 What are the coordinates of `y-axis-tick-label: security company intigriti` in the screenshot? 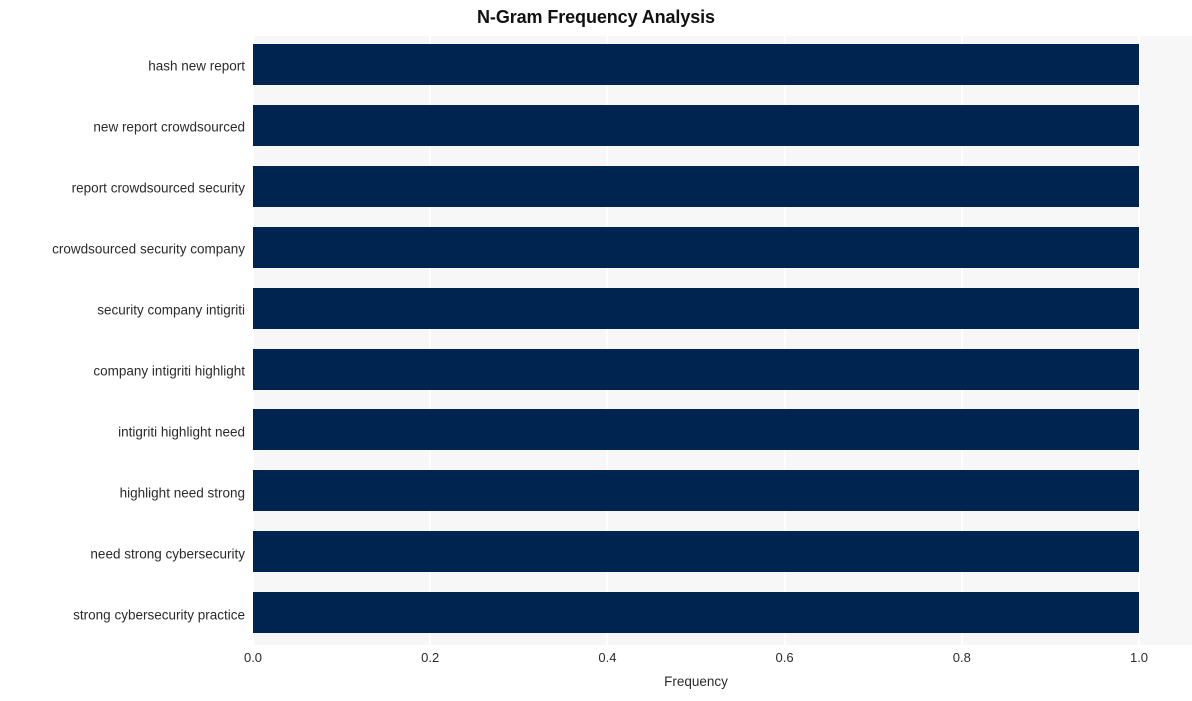 It's located at (171, 310).